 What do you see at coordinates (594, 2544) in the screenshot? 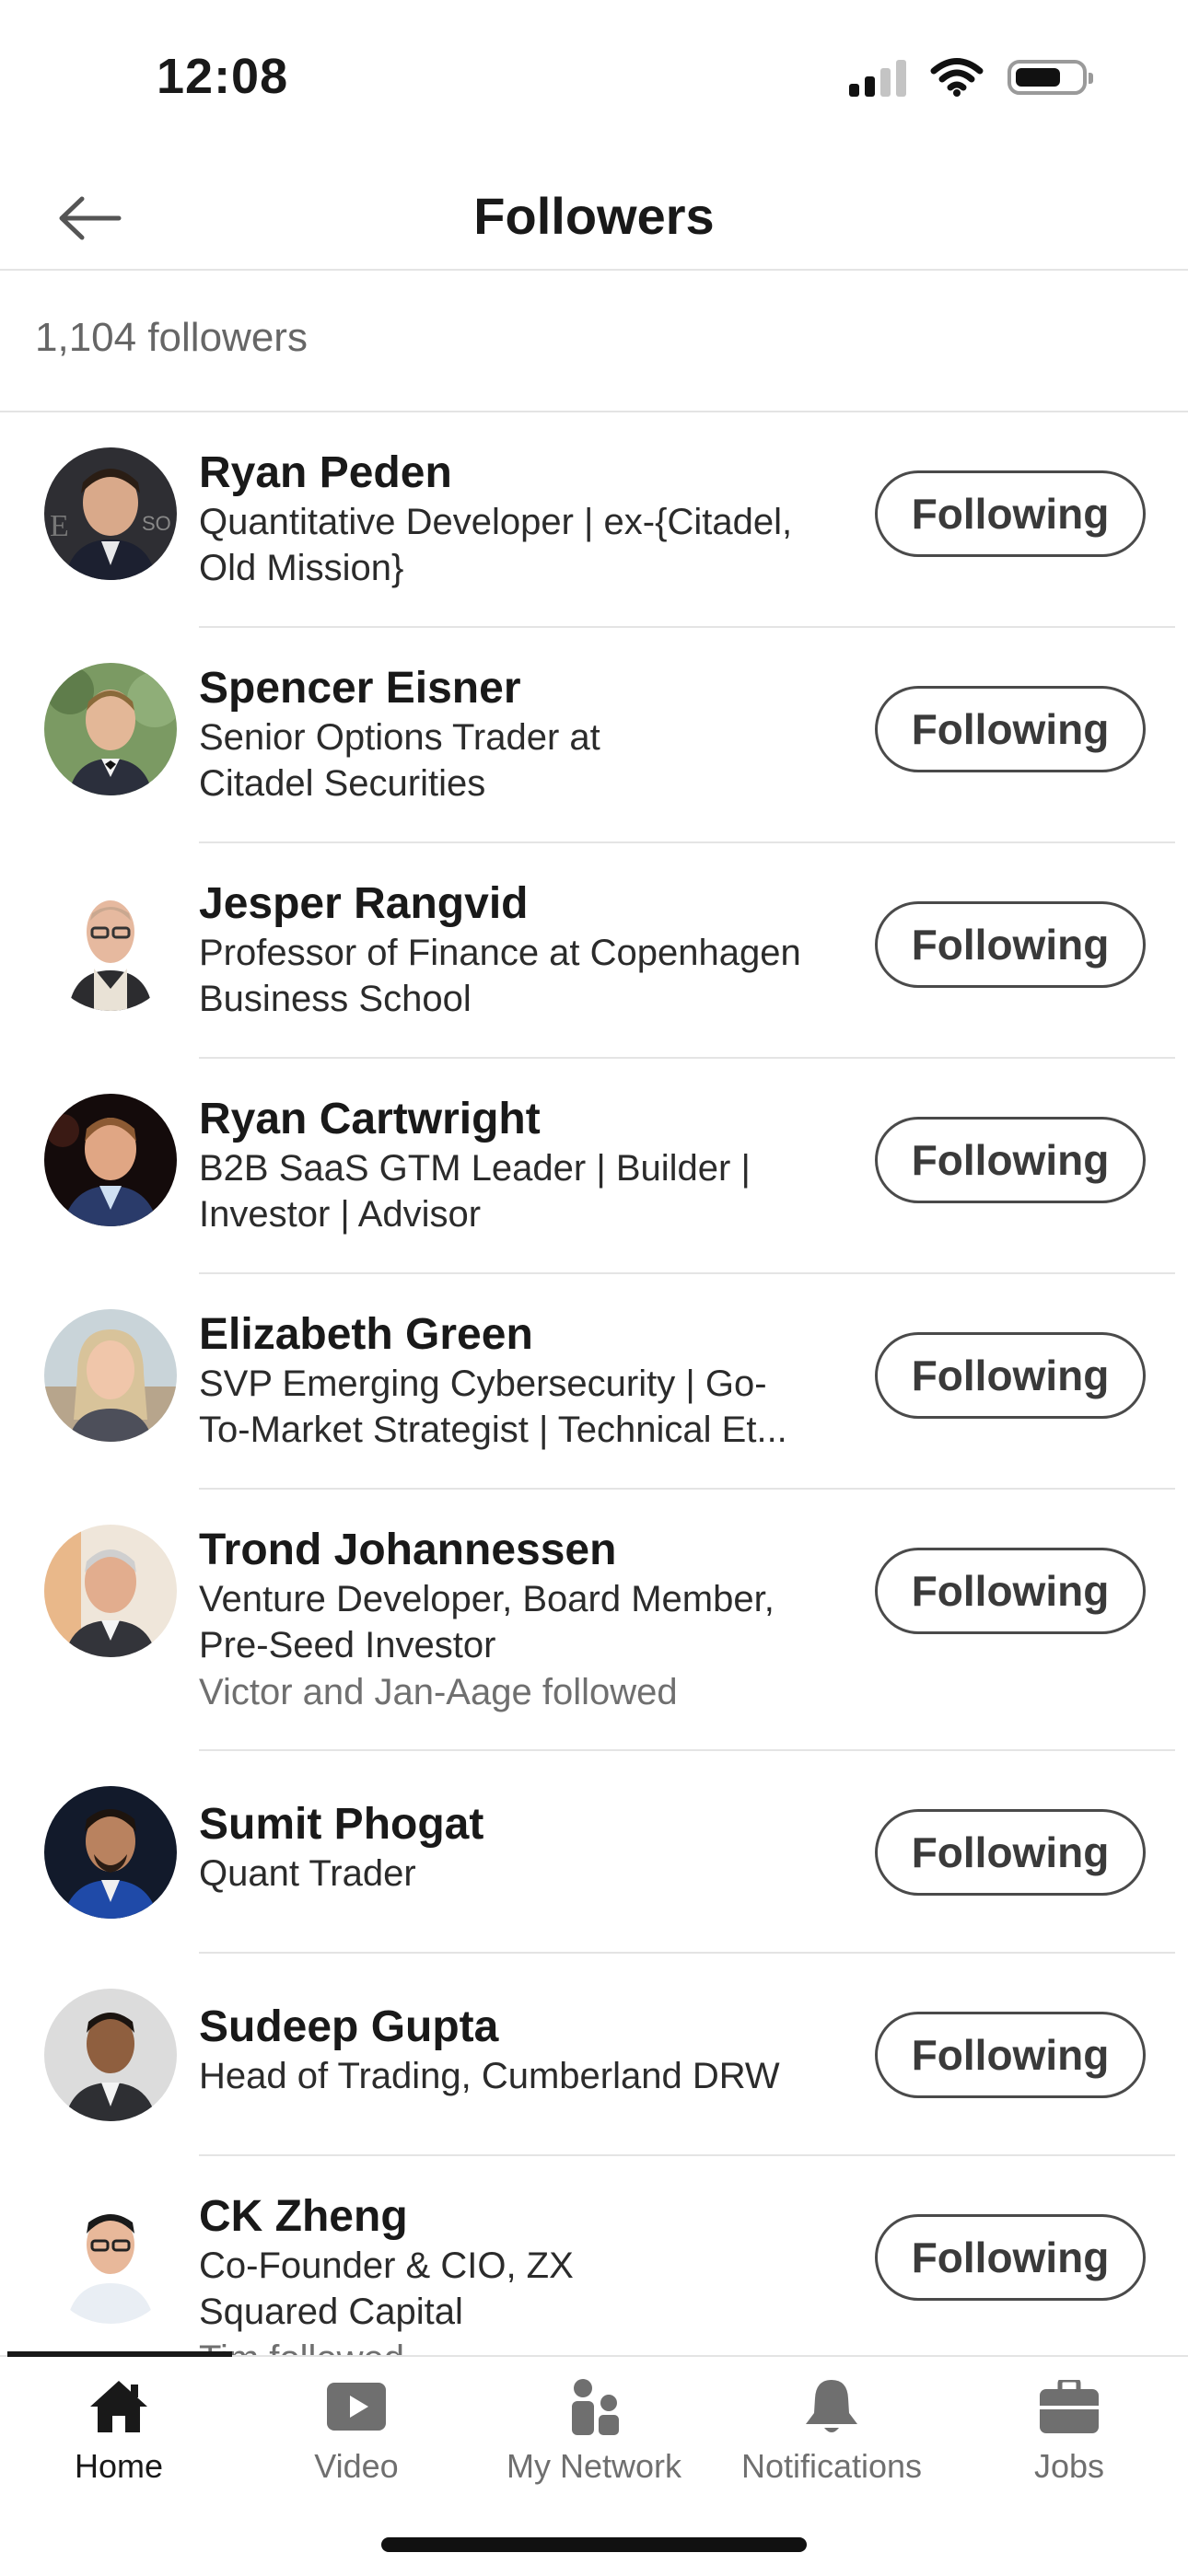
I see `home-indicator` at bounding box center [594, 2544].